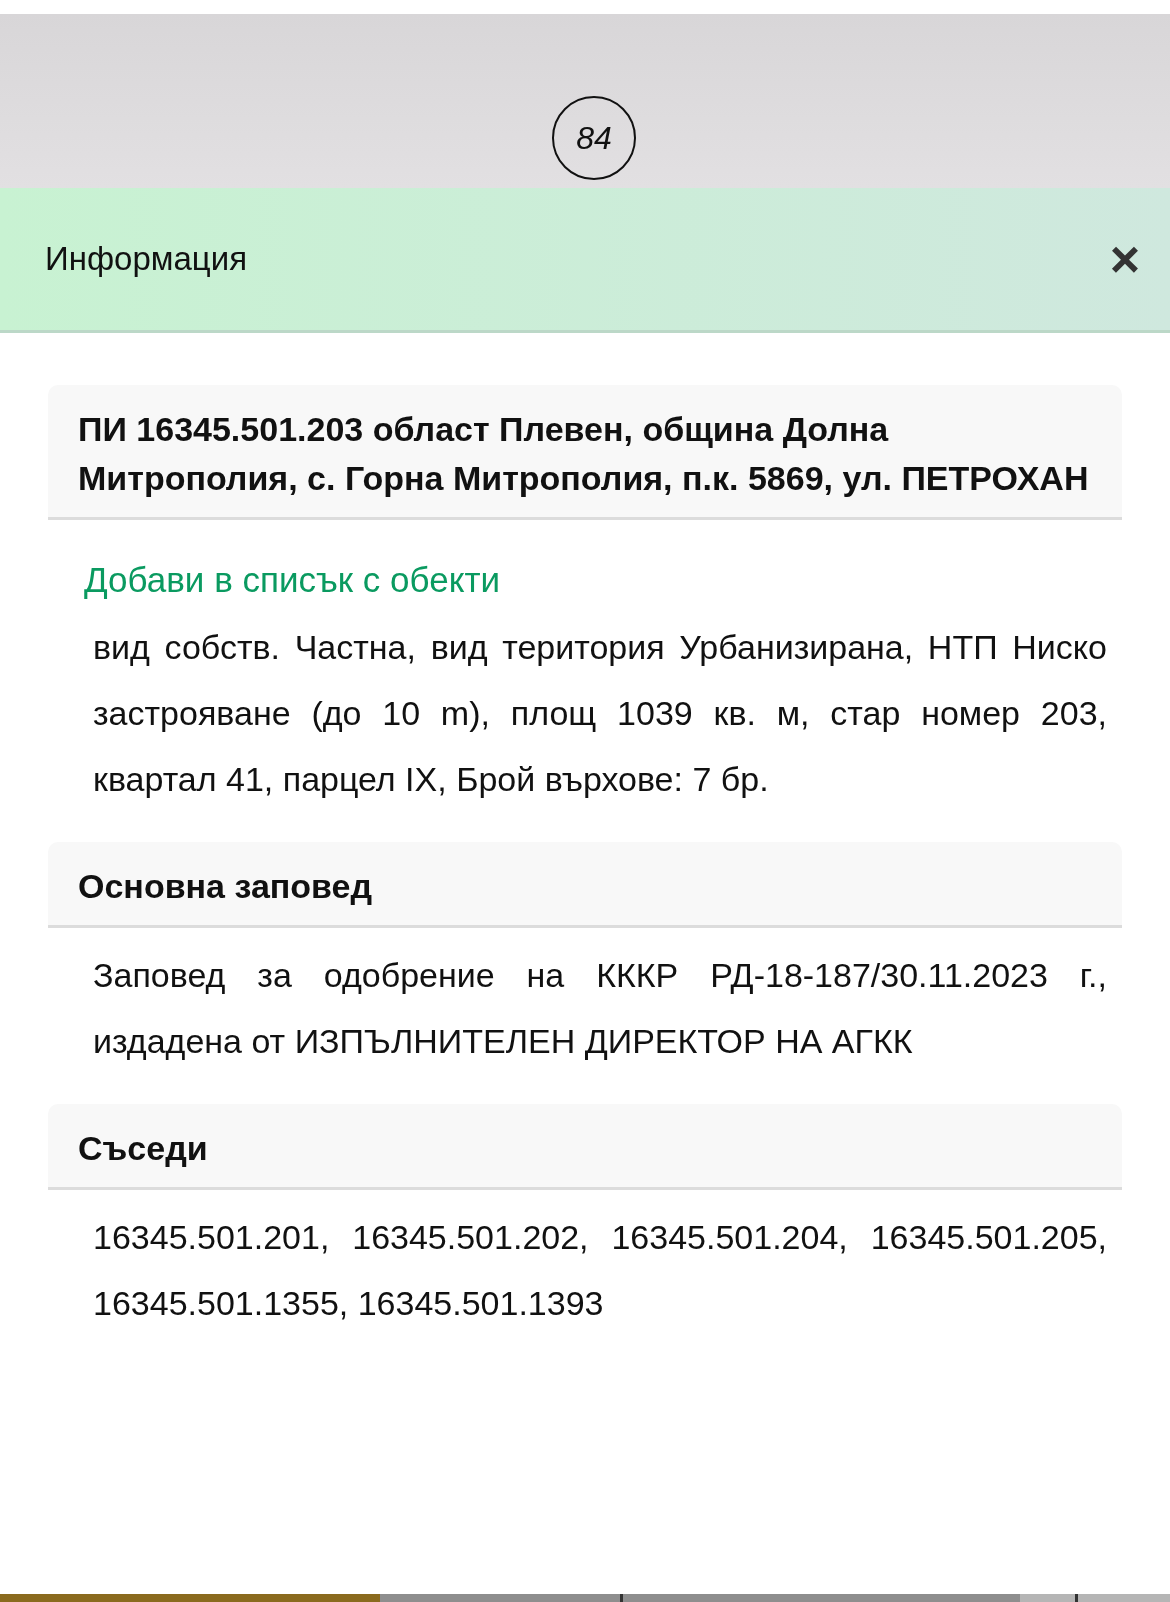 This screenshot has width=1170, height=1602. I want to click on add-to-list-link: Добави в списък с обекти, so click(292, 580).